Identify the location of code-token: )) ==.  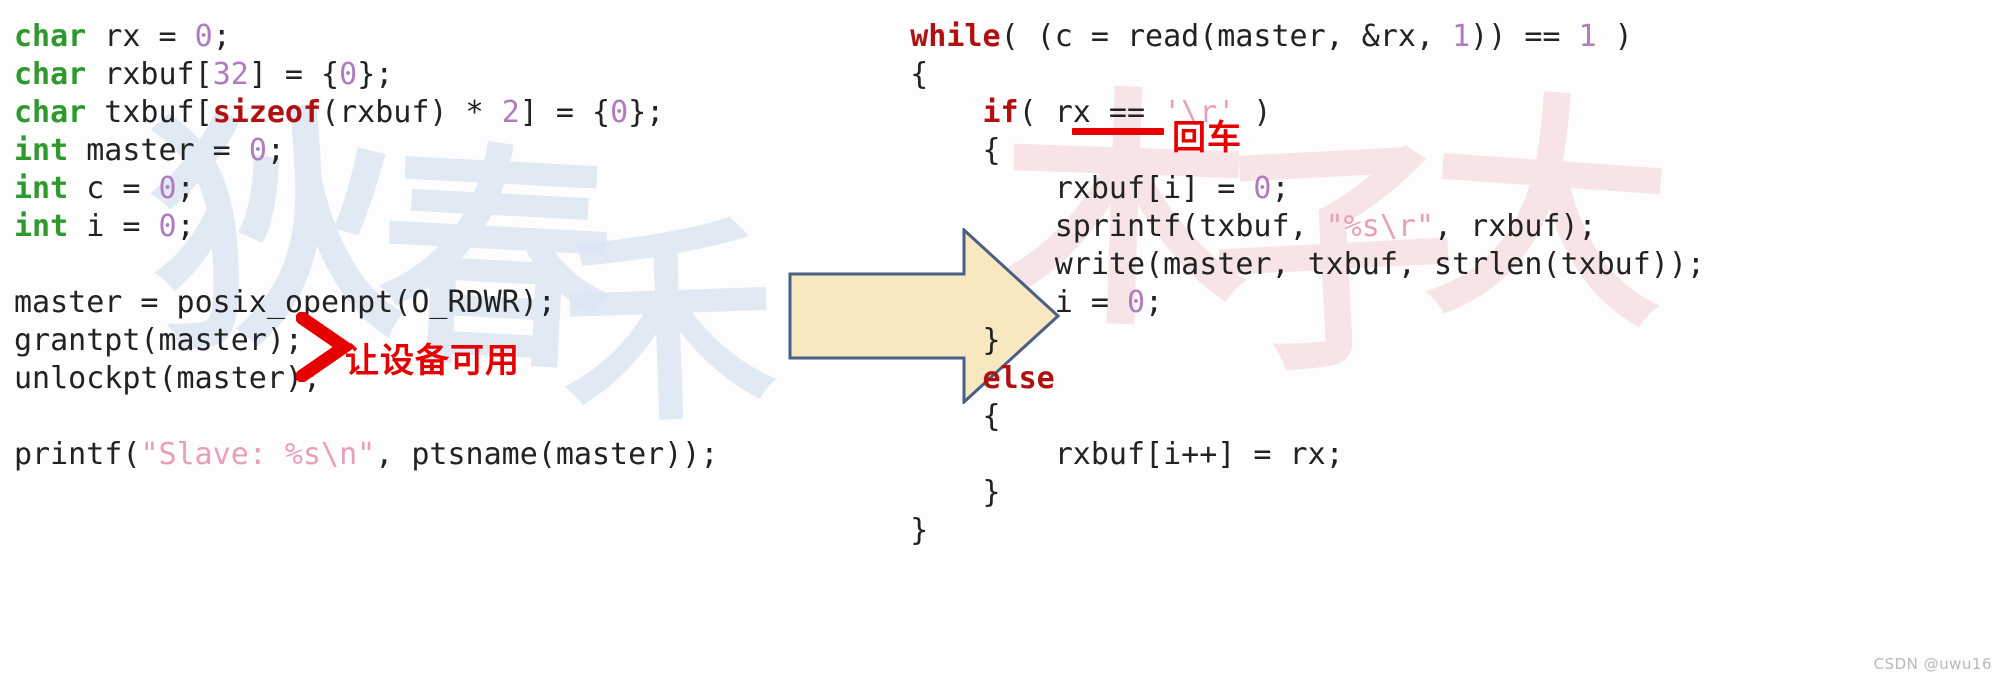
(1524, 36).